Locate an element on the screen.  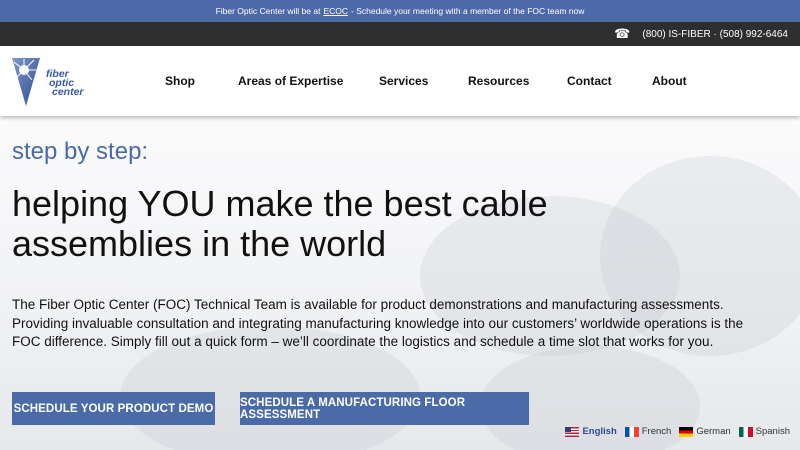
language-english-label: English is located at coordinates (599, 431).